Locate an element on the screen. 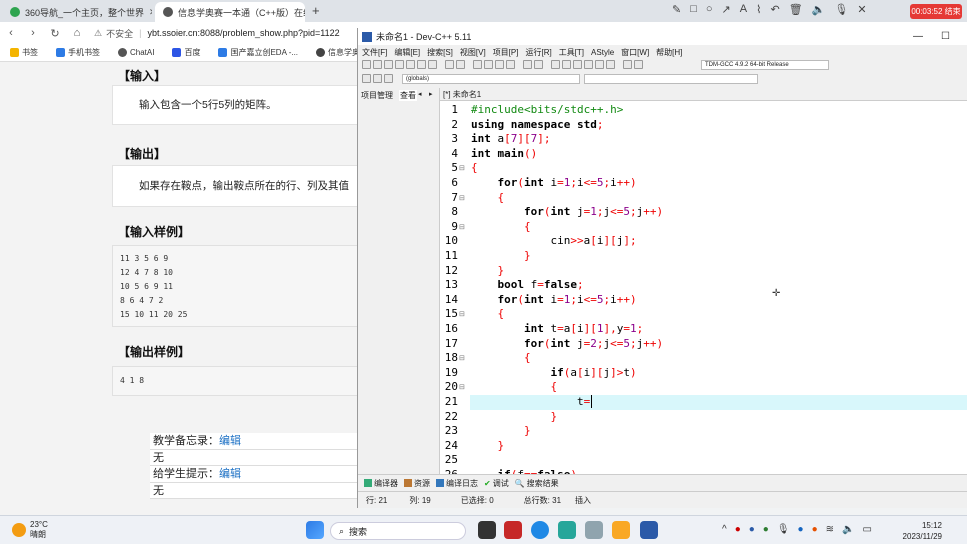 This screenshot has height=544, width=967. maximize-icon: ☐ is located at coordinates (945, 36).